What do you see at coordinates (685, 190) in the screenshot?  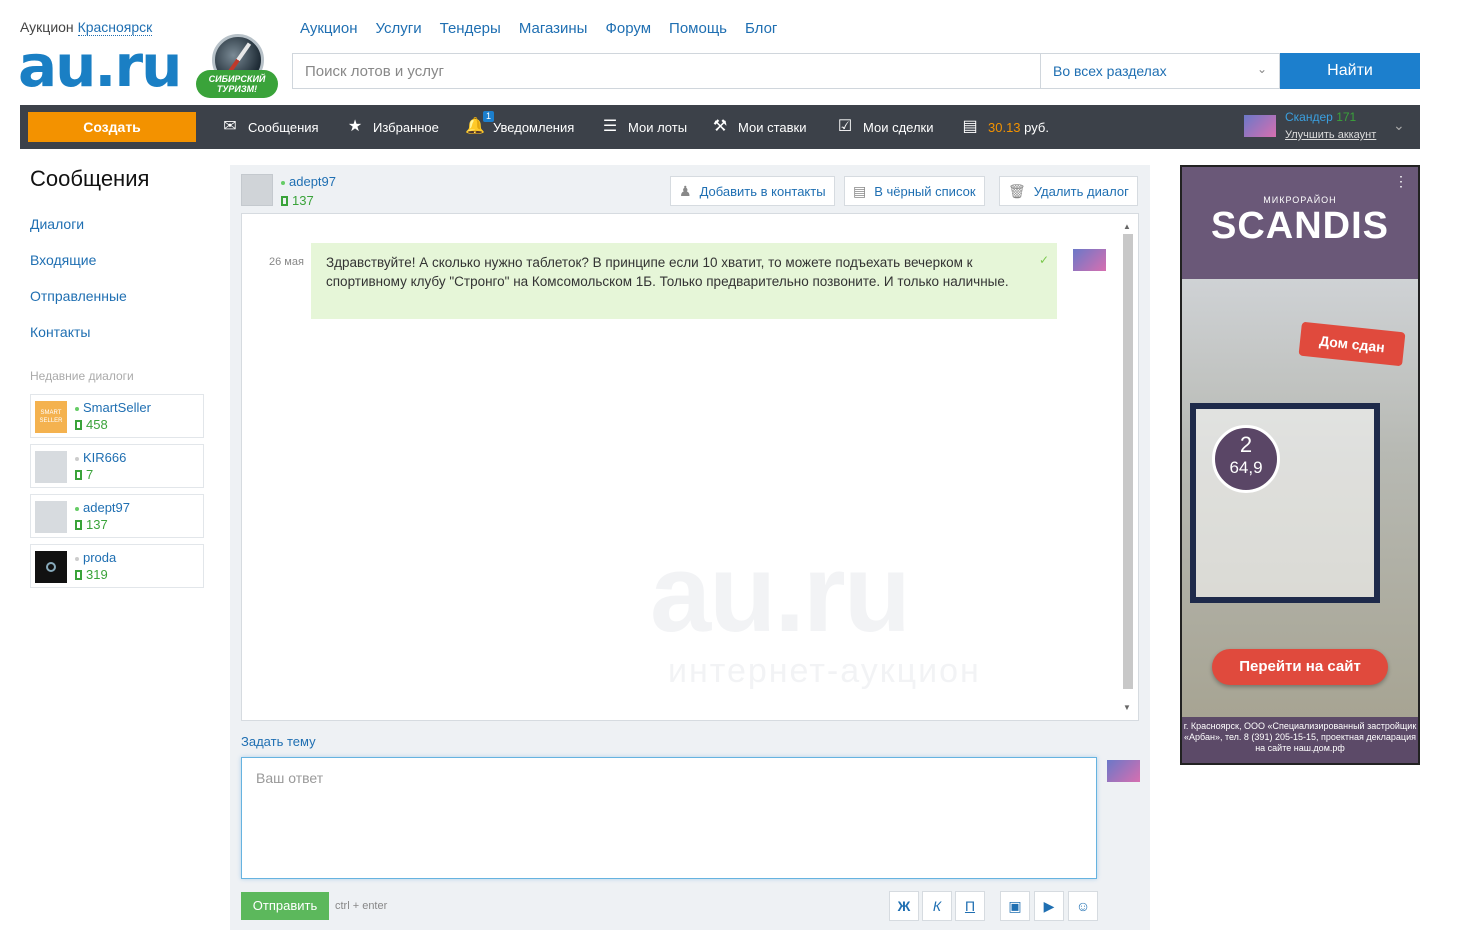 I see `add-user-icon: ♟` at bounding box center [685, 190].